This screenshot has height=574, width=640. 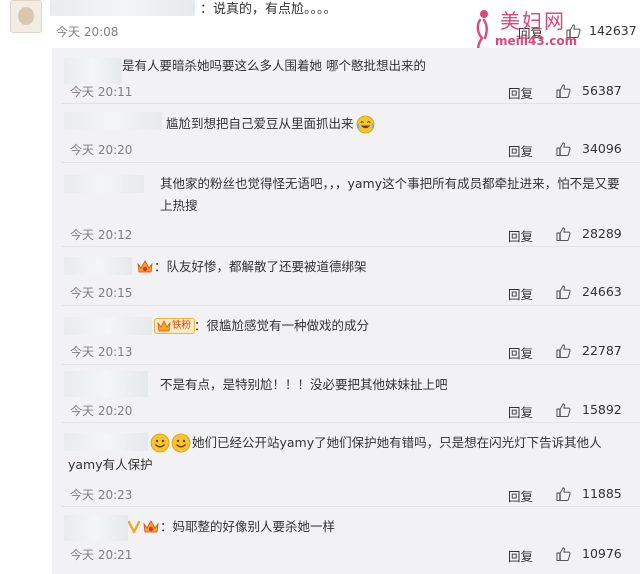 What do you see at coordinates (304, 384) in the screenshot?
I see `reply-text: 不是有点，是特别尬！！！没必要把其他妹妹扯上吧` at bounding box center [304, 384].